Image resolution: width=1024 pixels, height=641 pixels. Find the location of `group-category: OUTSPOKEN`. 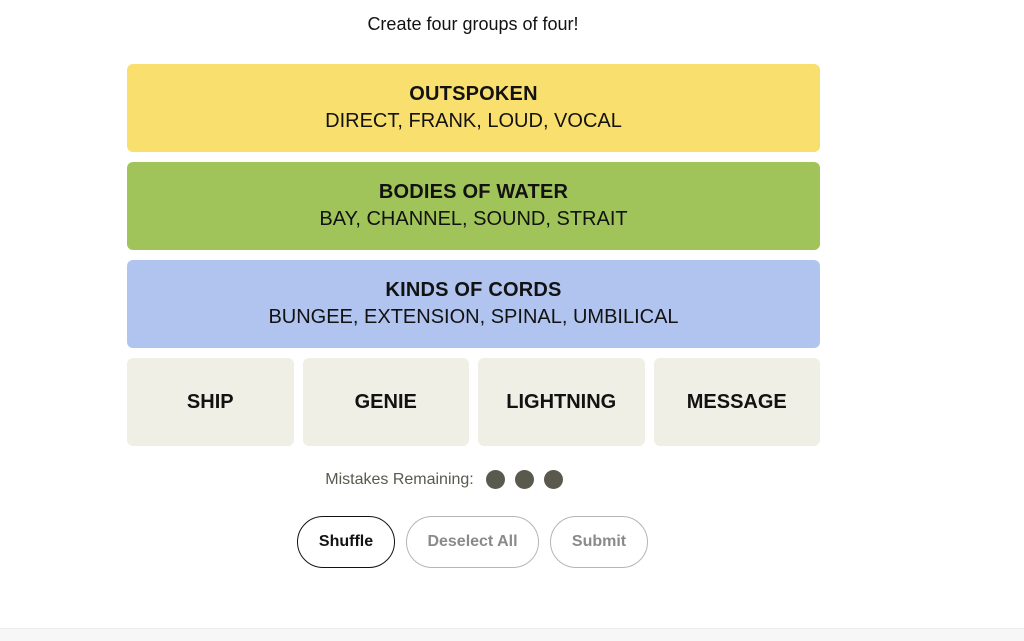

group-category: OUTSPOKEN is located at coordinates (473, 94).